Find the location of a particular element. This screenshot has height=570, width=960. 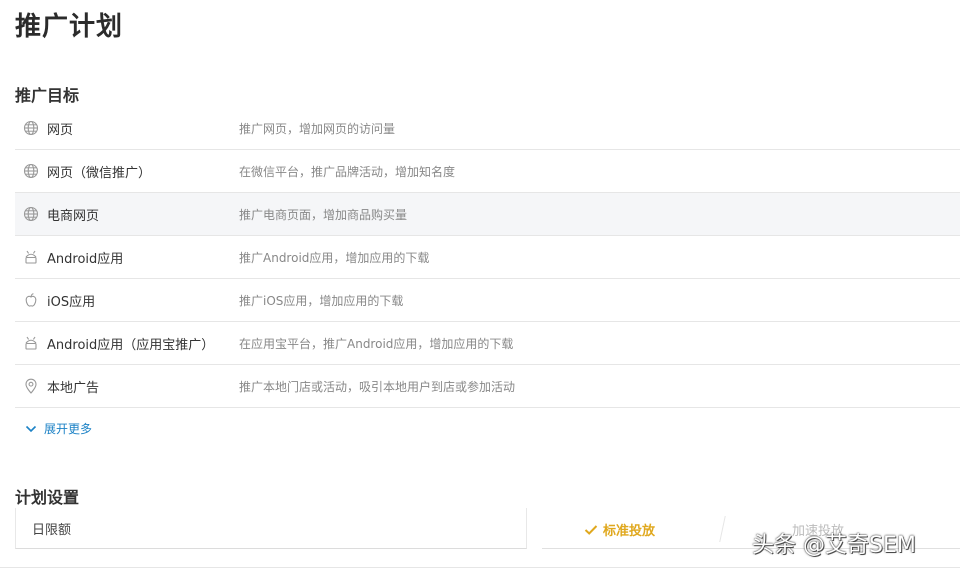

delivery-divider is located at coordinates (722, 529).